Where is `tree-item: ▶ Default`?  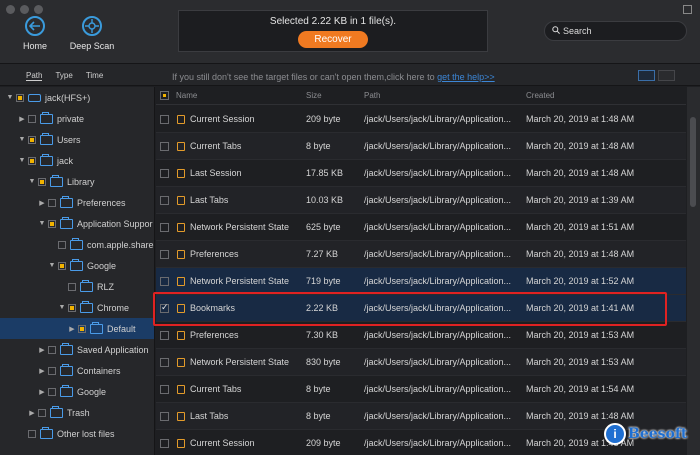
tree-item: ▶ Default is located at coordinates (77, 328).